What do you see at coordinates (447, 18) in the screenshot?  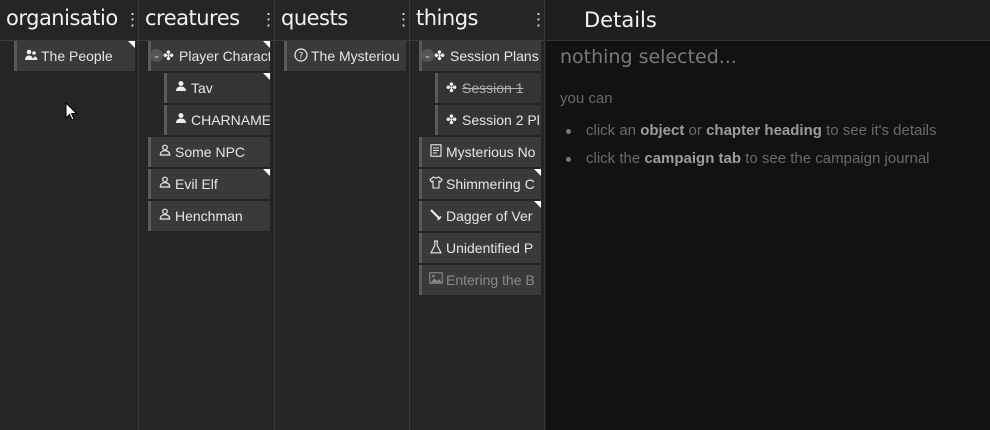 I see `column-title: things` at bounding box center [447, 18].